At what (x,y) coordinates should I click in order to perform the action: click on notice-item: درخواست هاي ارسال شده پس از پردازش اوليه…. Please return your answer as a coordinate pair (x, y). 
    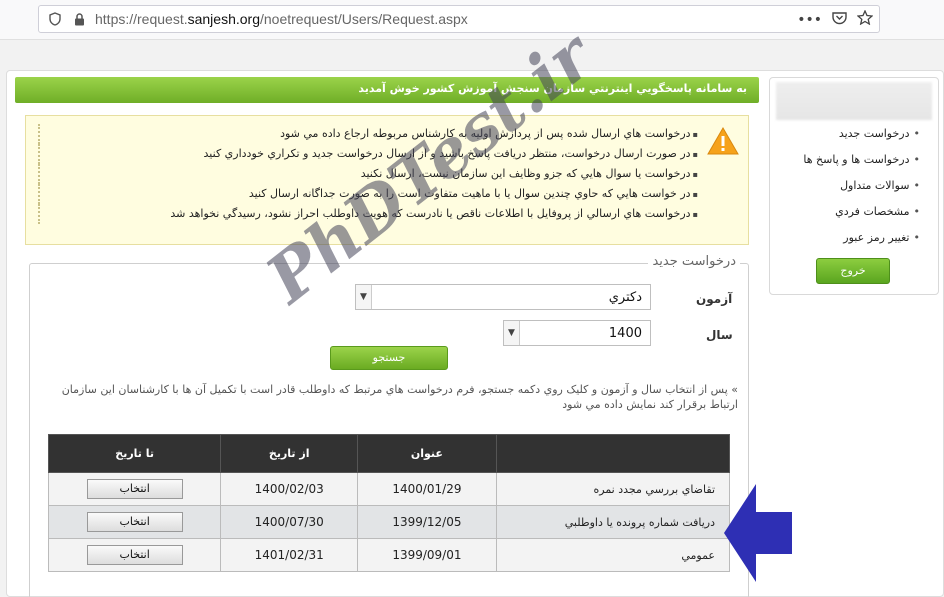
    Looking at the image, I should click on (368, 134).